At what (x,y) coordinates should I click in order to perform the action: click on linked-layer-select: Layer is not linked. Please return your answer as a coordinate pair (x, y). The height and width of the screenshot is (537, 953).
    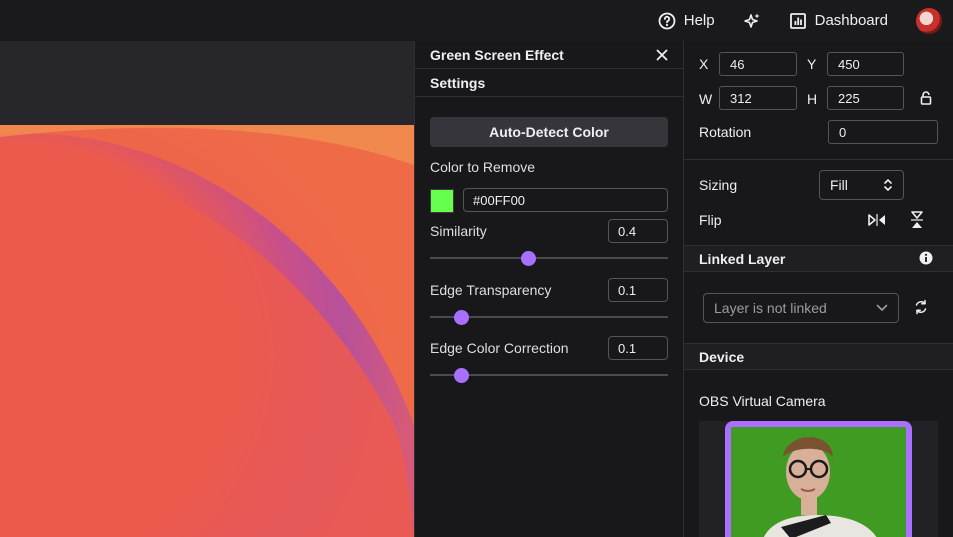
    Looking at the image, I should click on (801, 308).